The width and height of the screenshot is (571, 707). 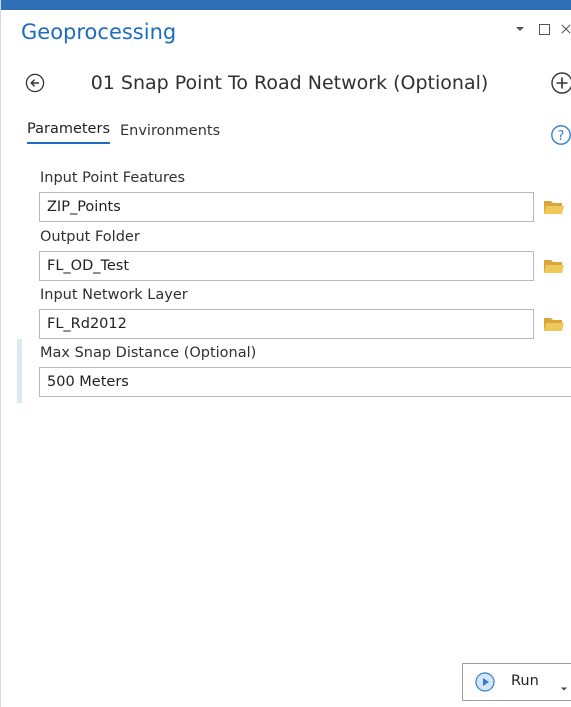 What do you see at coordinates (114, 295) in the screenshot?
I see `param-label: Input Network Layer` at bounding box center [114, 295].